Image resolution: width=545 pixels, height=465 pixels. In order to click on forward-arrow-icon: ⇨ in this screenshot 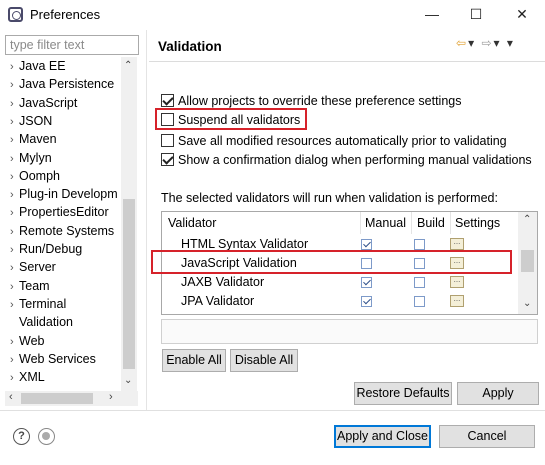, I will do `click(487, 43)`.